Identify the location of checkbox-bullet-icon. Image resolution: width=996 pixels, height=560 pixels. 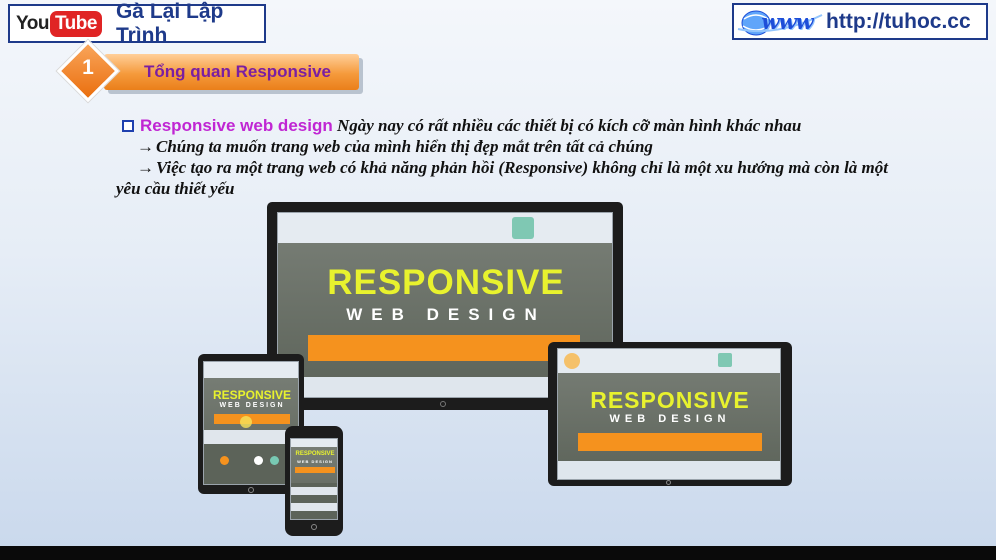
(128, 126).